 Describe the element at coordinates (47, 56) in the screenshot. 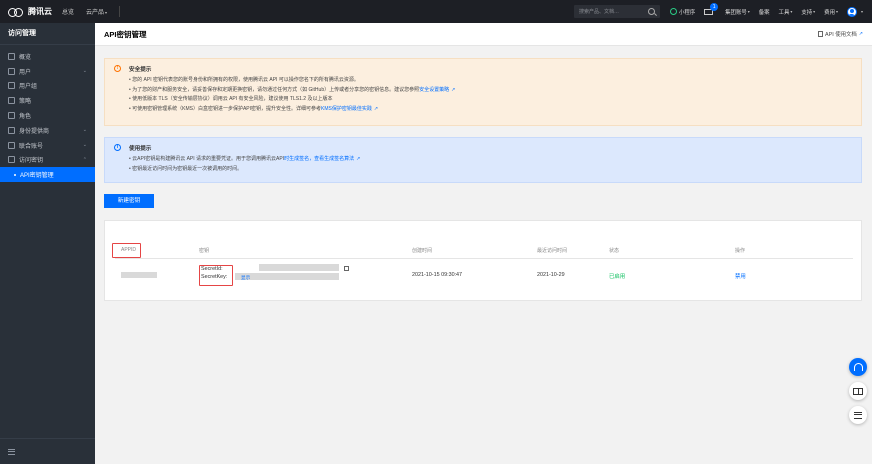

I see `sidebar-item-overview: 概览` at that location.